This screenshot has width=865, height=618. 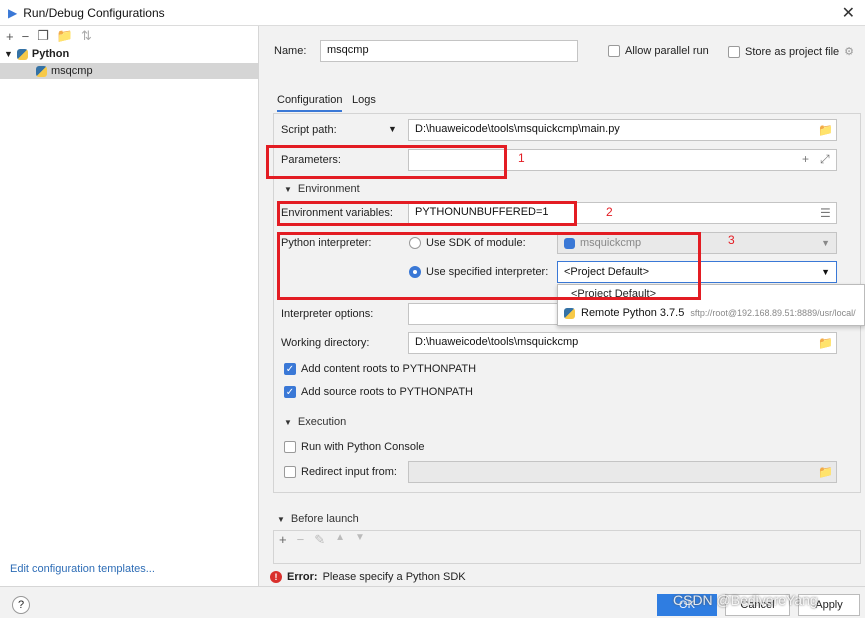 I want to click on gear-icon: ⚙, so click(x=849, y=51).